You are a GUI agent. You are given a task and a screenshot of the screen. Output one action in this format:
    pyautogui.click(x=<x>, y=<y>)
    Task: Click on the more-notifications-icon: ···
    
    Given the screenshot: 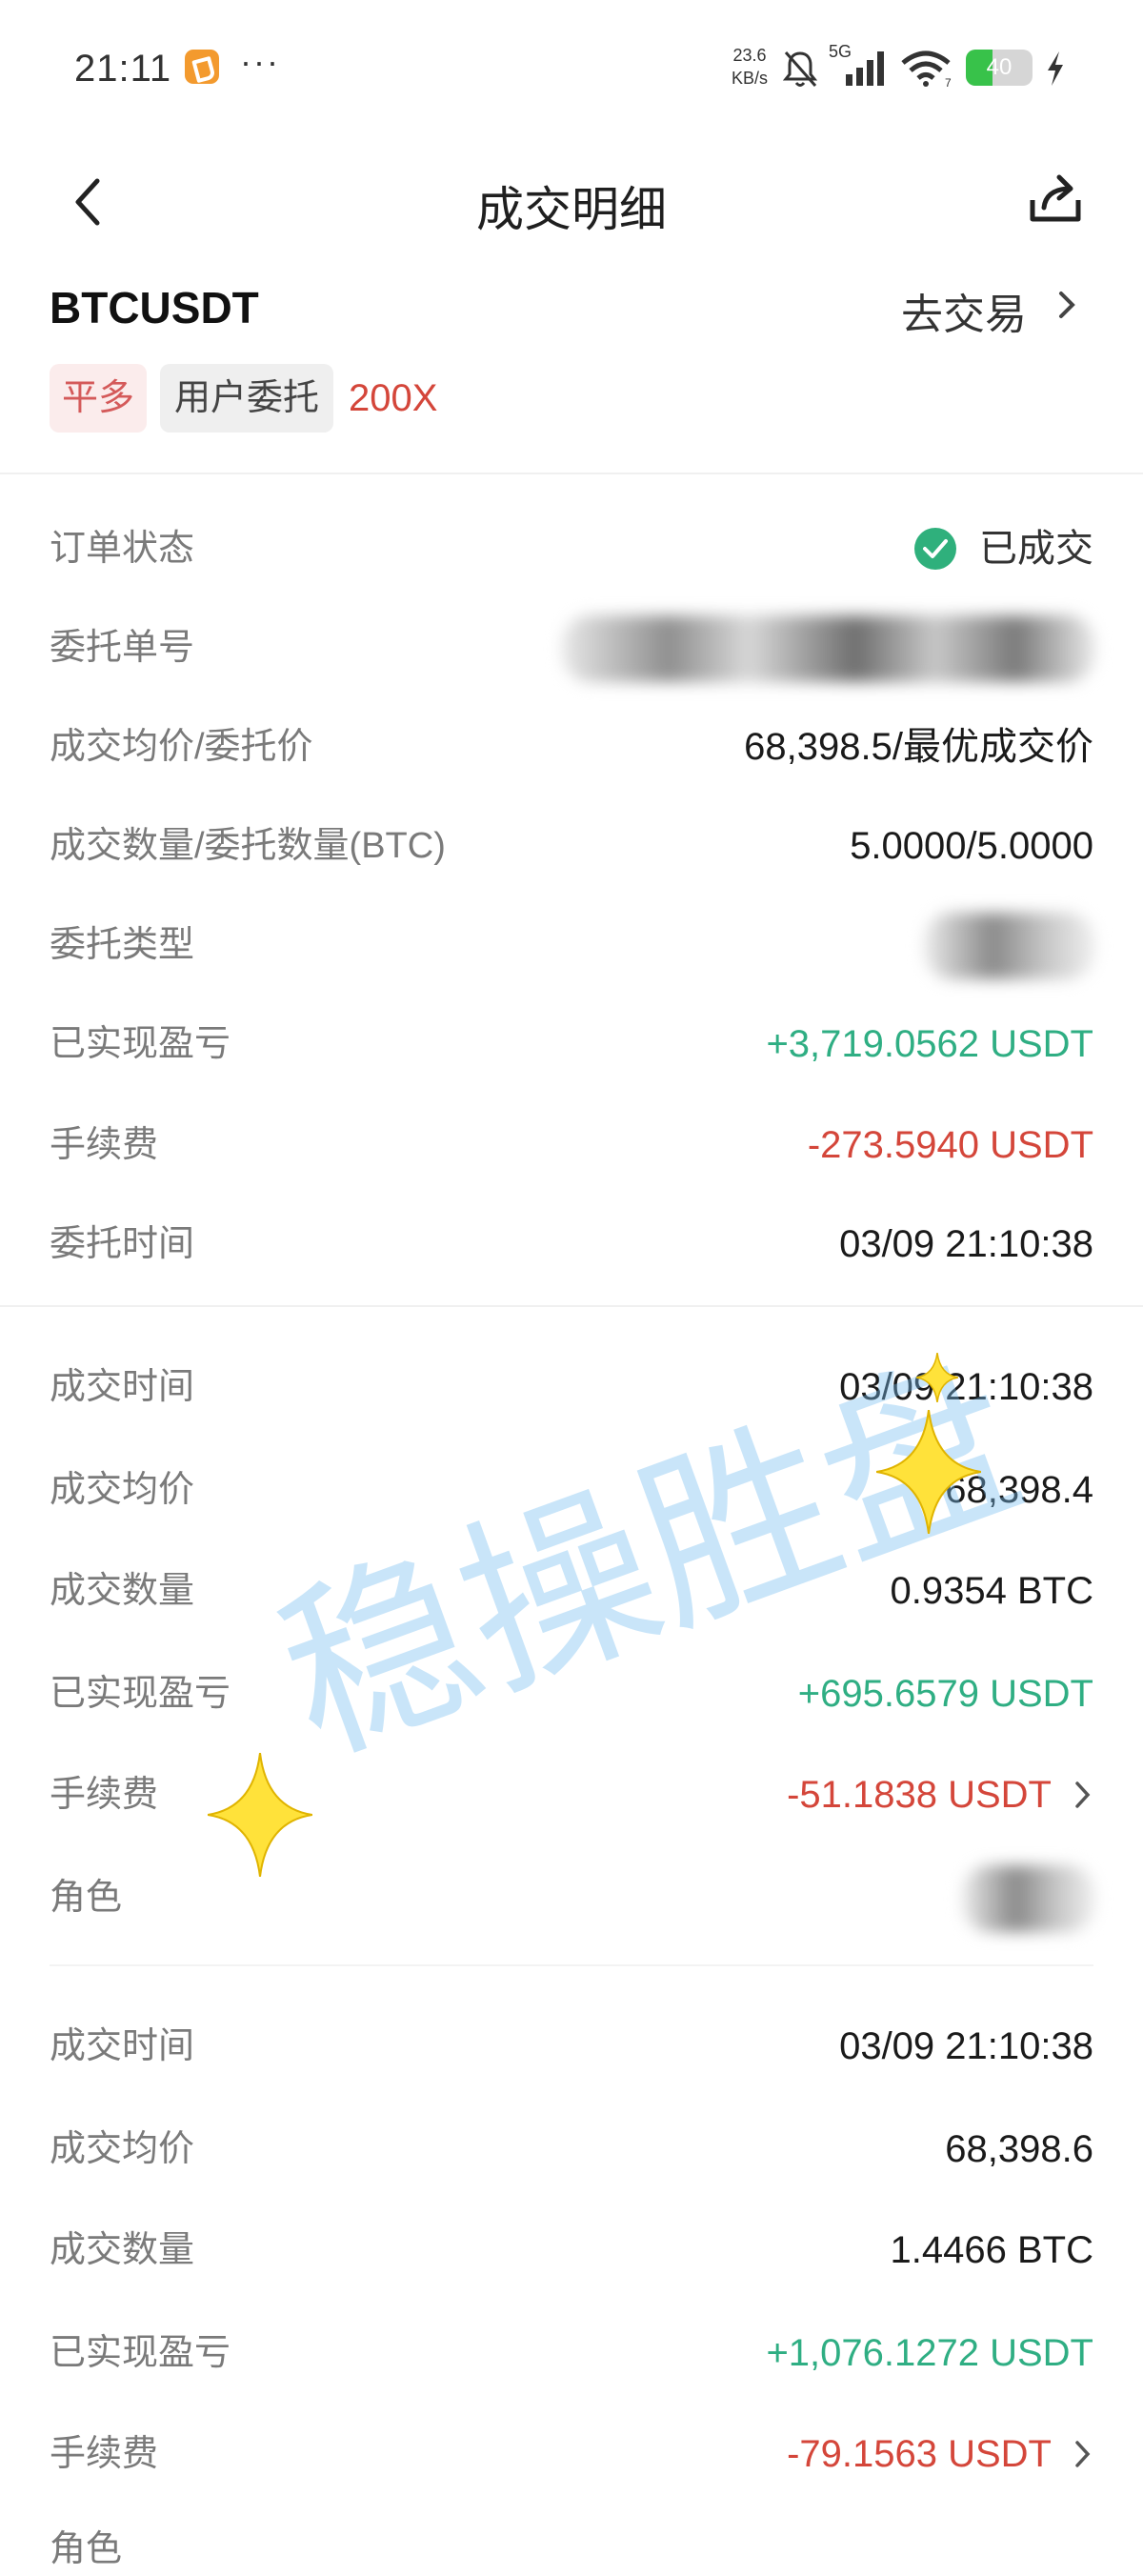 What is the action you would take?
    pyautogui.click(x=260, y=61)
    